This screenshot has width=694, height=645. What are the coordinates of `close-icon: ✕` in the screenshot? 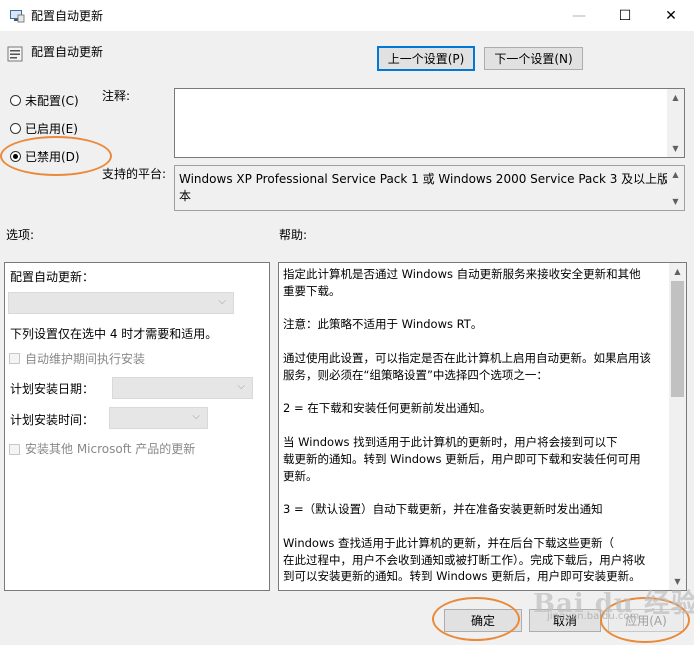 It's located at (671, 15).